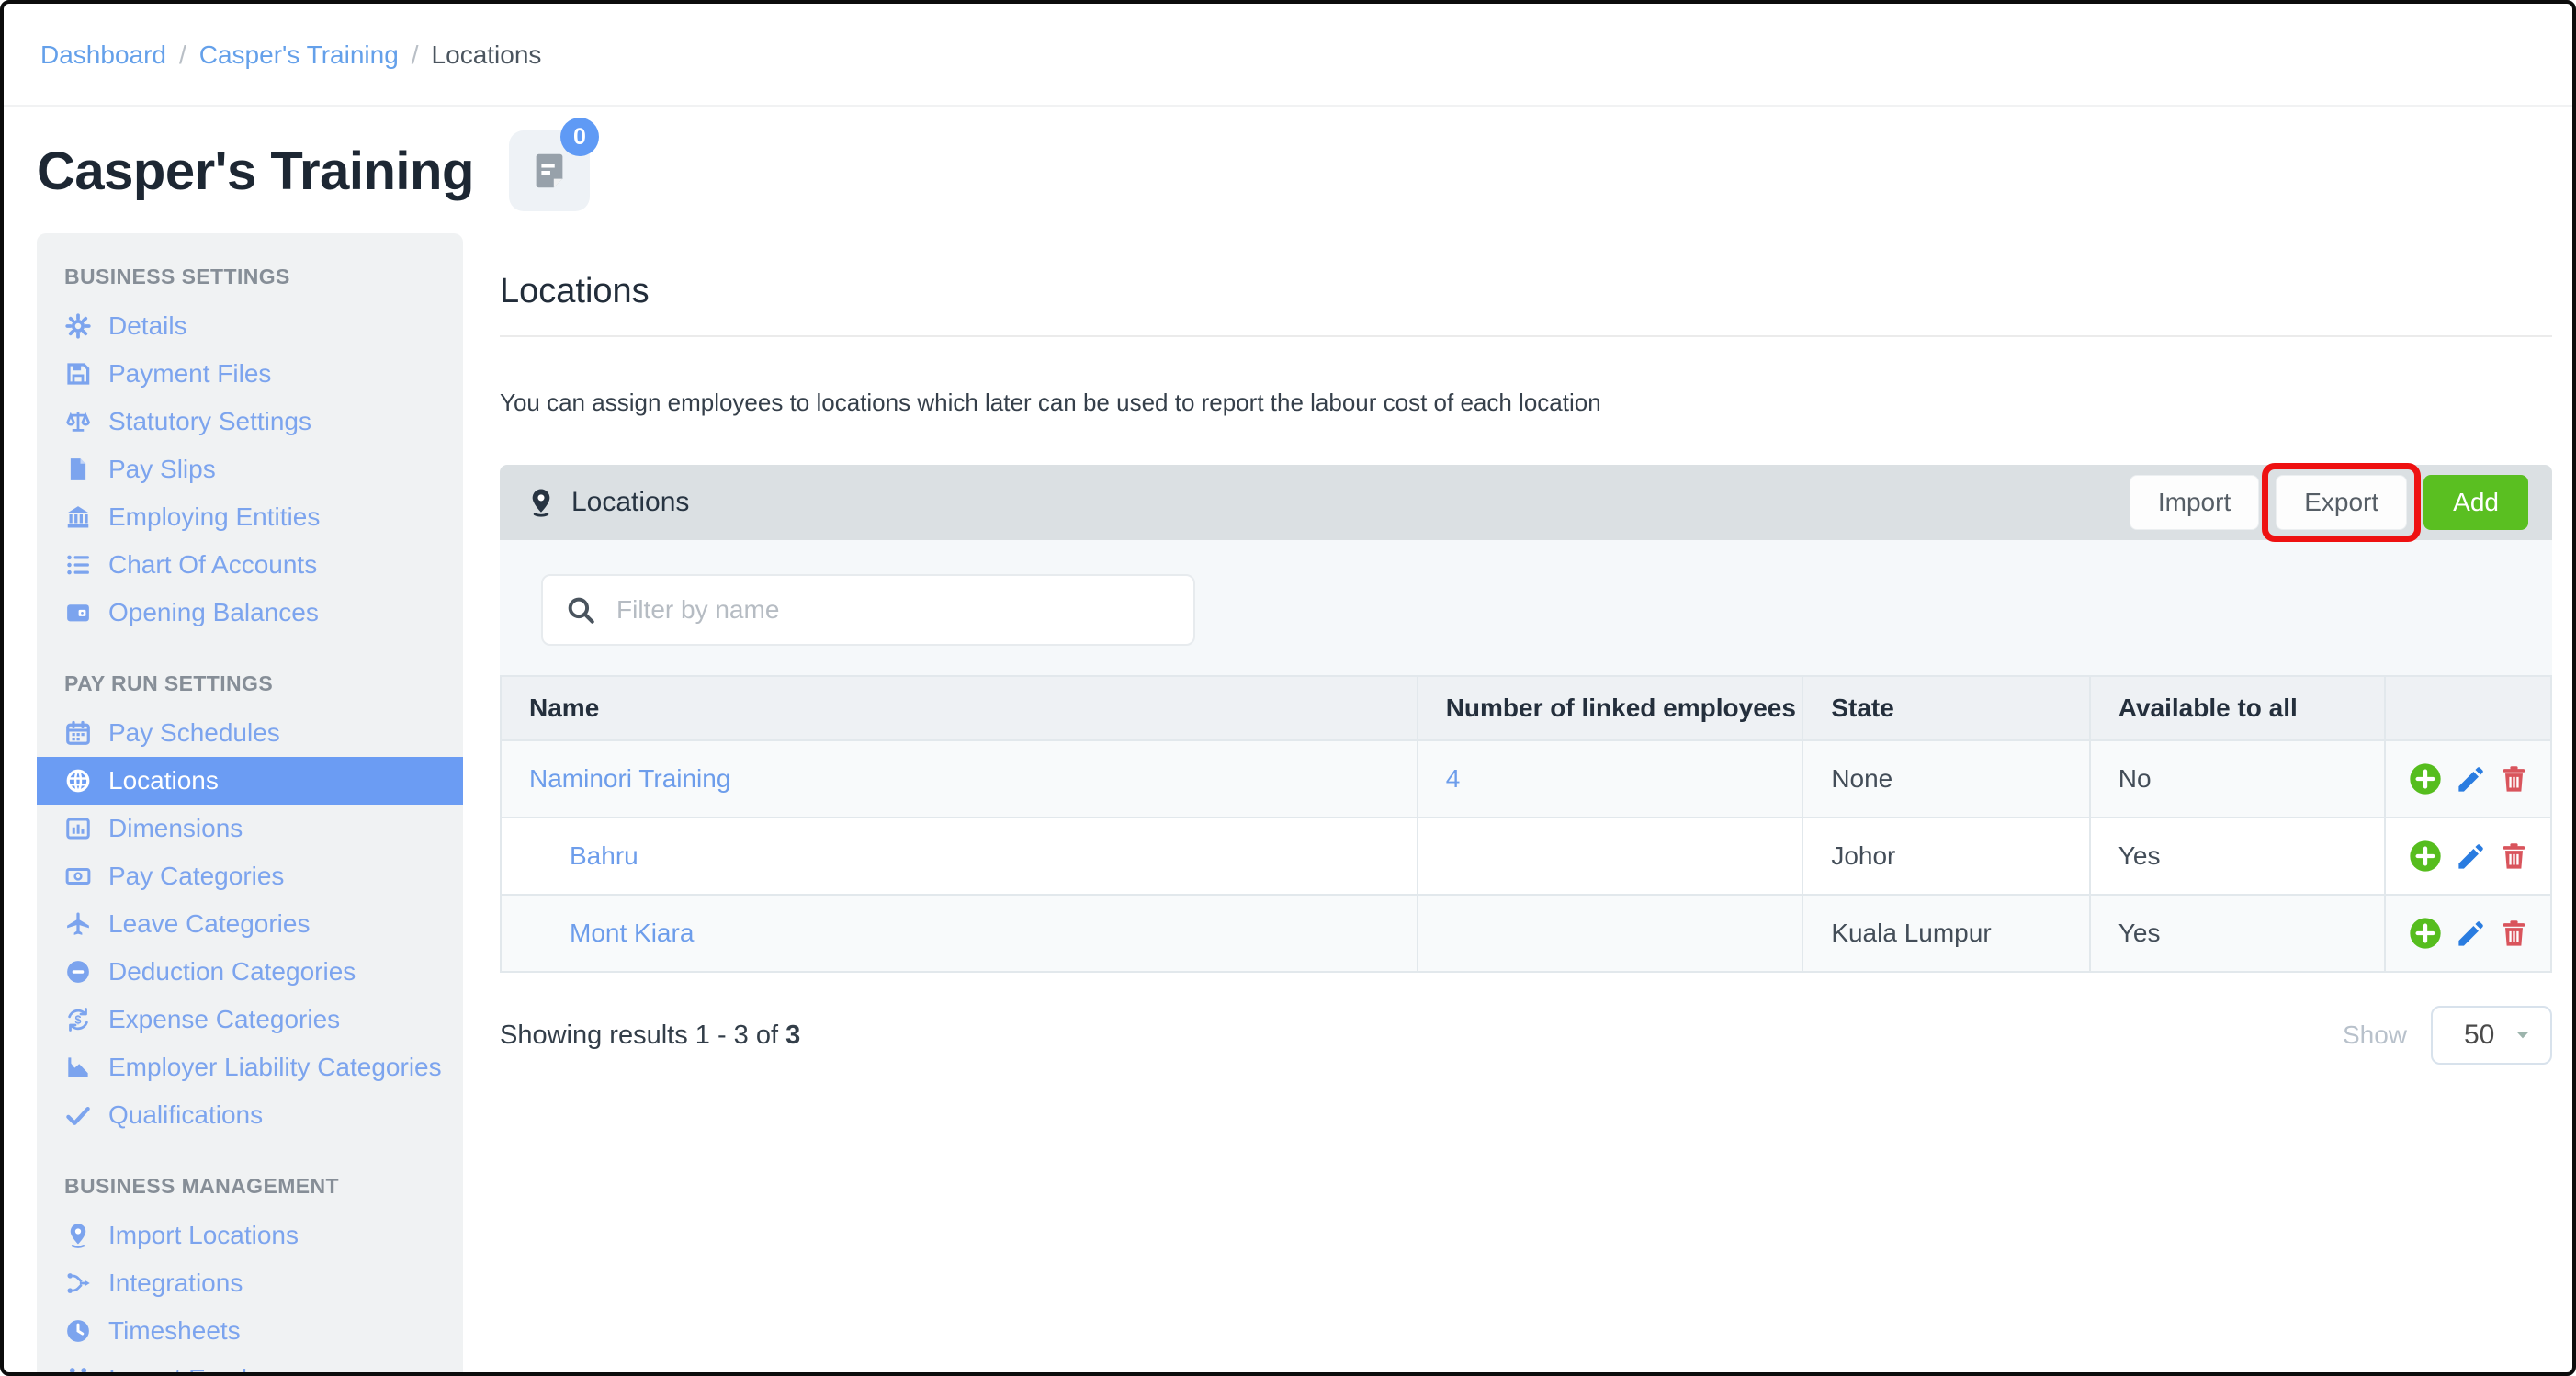 The width and height of the screenshot is (2576, 1376). I want to click on sidebar-item-import-employees: Import Employees, so click(250, 1363).